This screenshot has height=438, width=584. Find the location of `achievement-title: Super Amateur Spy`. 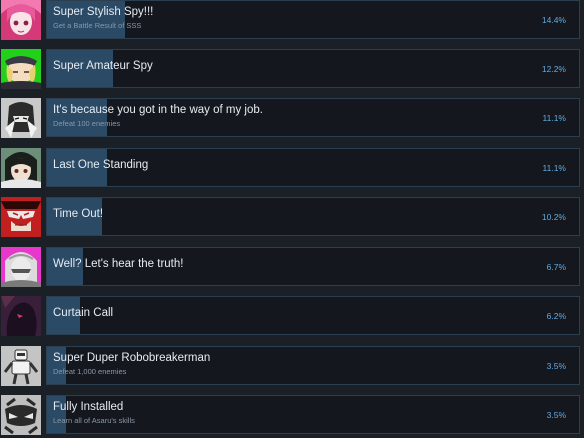

achievement-title: Super Amateur Spy is located at coordinates (103, 66).